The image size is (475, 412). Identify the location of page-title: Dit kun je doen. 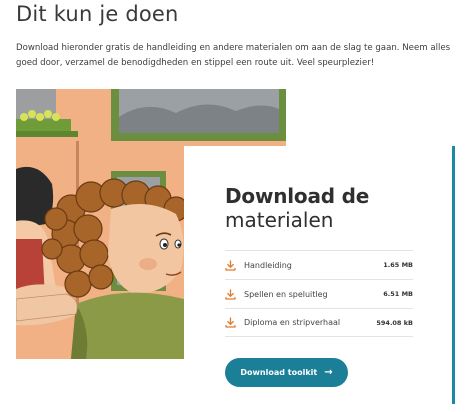
(97, 14).